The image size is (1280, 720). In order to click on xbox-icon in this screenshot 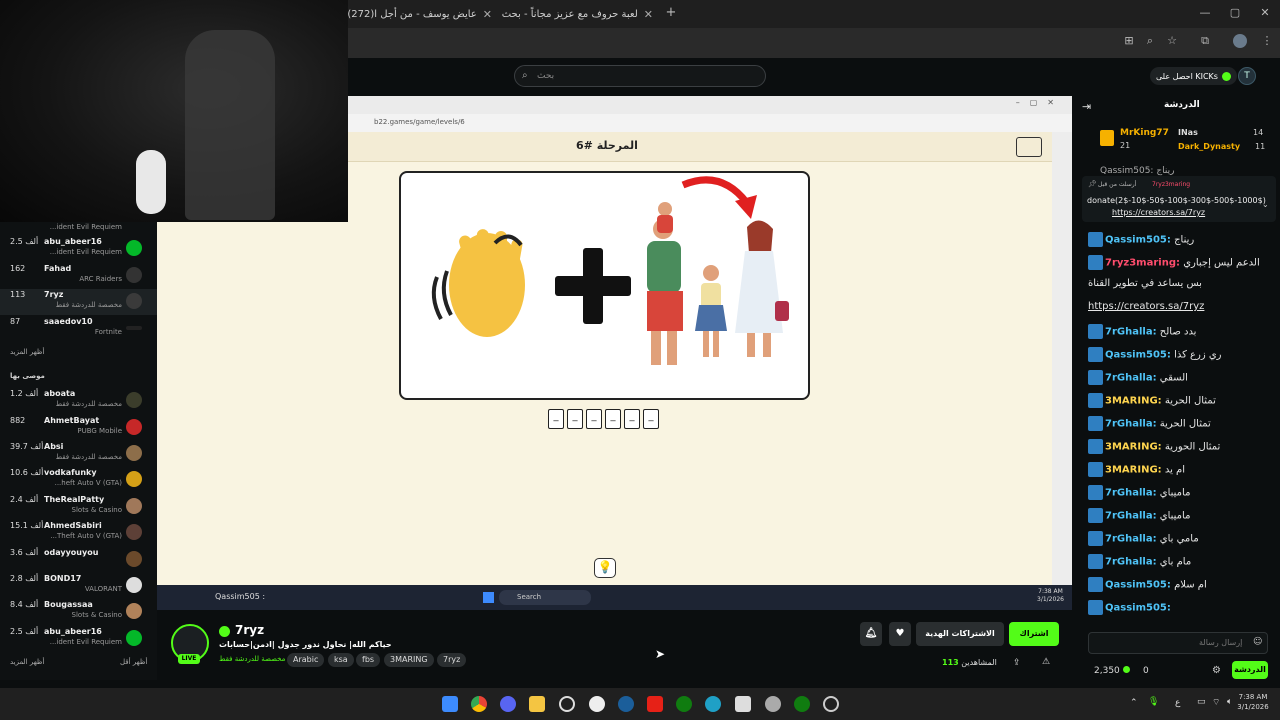, I will do `click(684, 704)`.